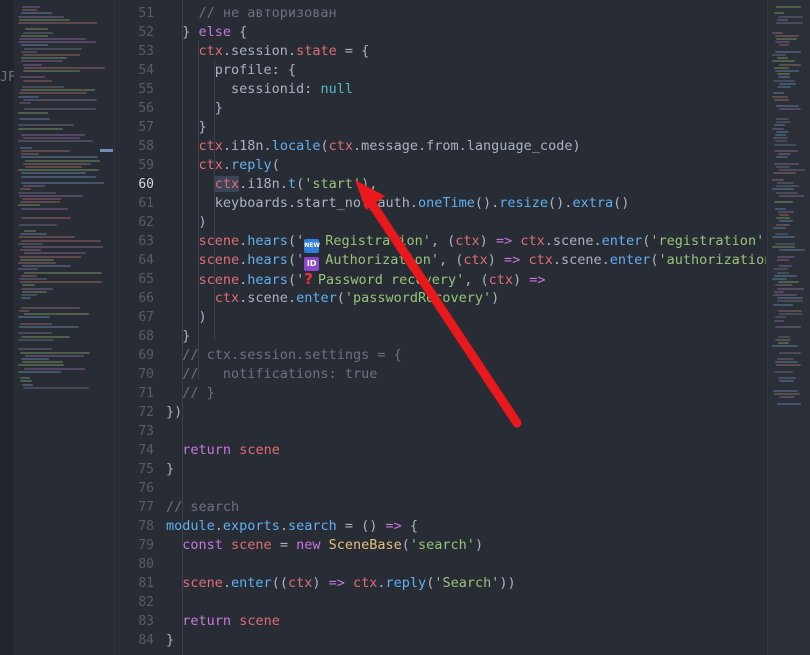  Describe the element at coordinates (106, 150) in the screenshot. I see `minimap-viewport-marker` at that location.